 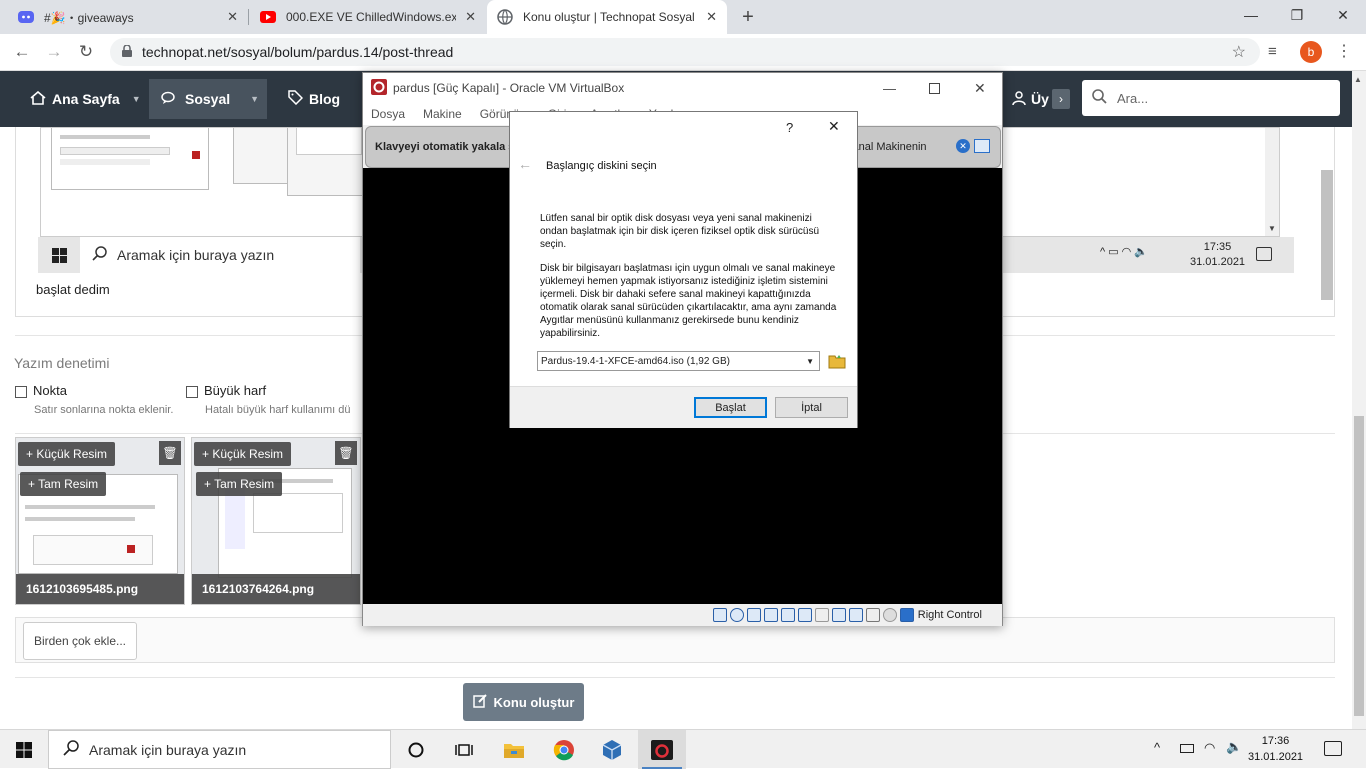 What do you see at coordinates (804, 615) in the screenshot?
I see `shared-folder-icon` at bounding box center [804, 615].